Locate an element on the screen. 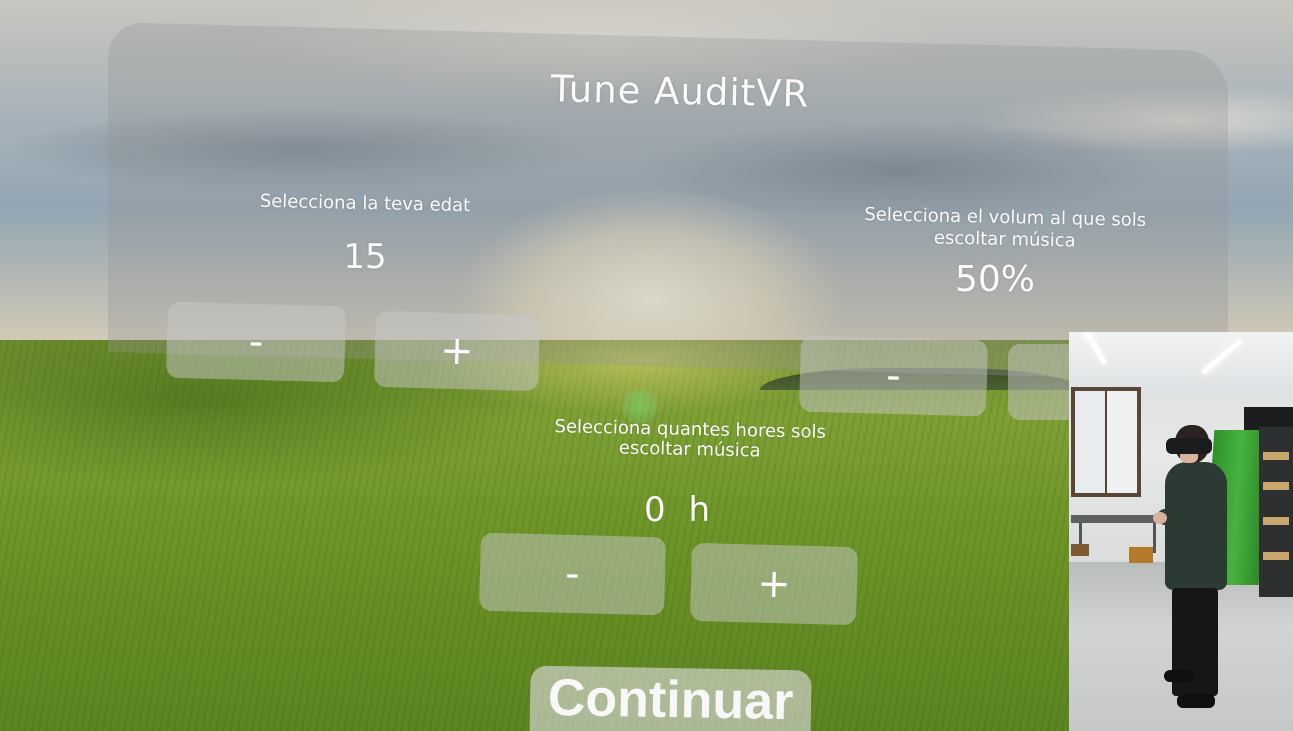 The image size is (1293, 731). hours-increase-button: + is located at coordinates (774, 584).